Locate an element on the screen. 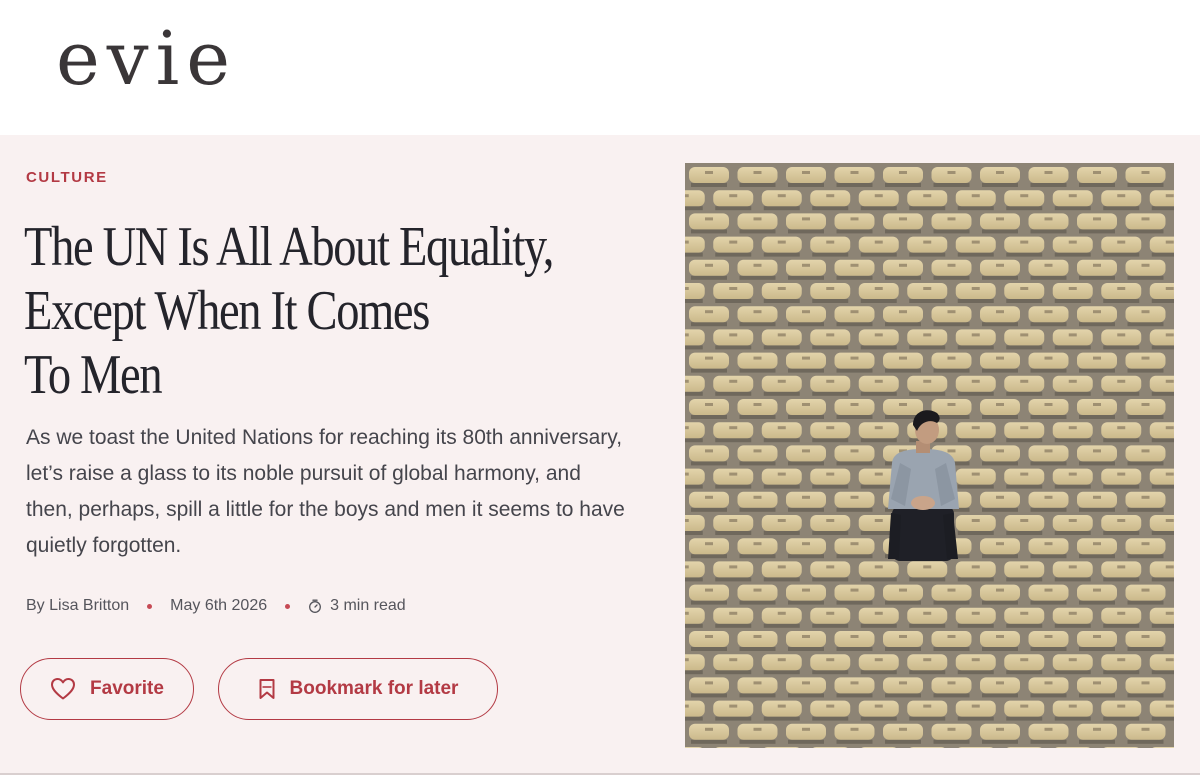  headline-line-2: Except When It Comes is located at coordinates (227, 311).